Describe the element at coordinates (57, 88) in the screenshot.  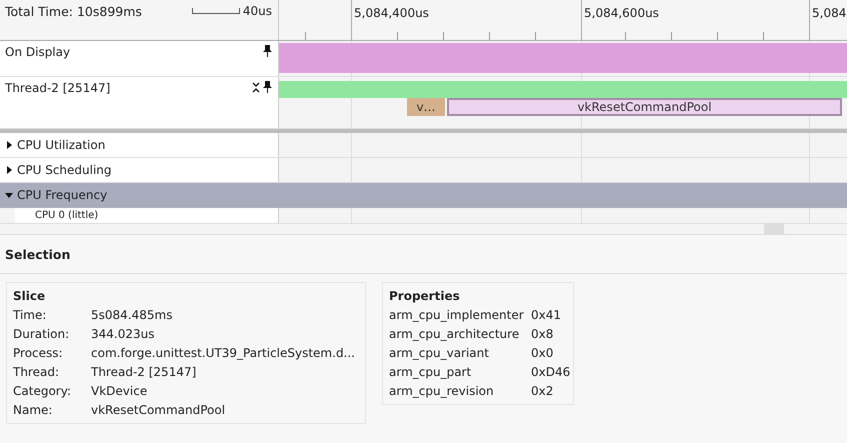
I see `track-label: Thread-2 [25147]` at that location.